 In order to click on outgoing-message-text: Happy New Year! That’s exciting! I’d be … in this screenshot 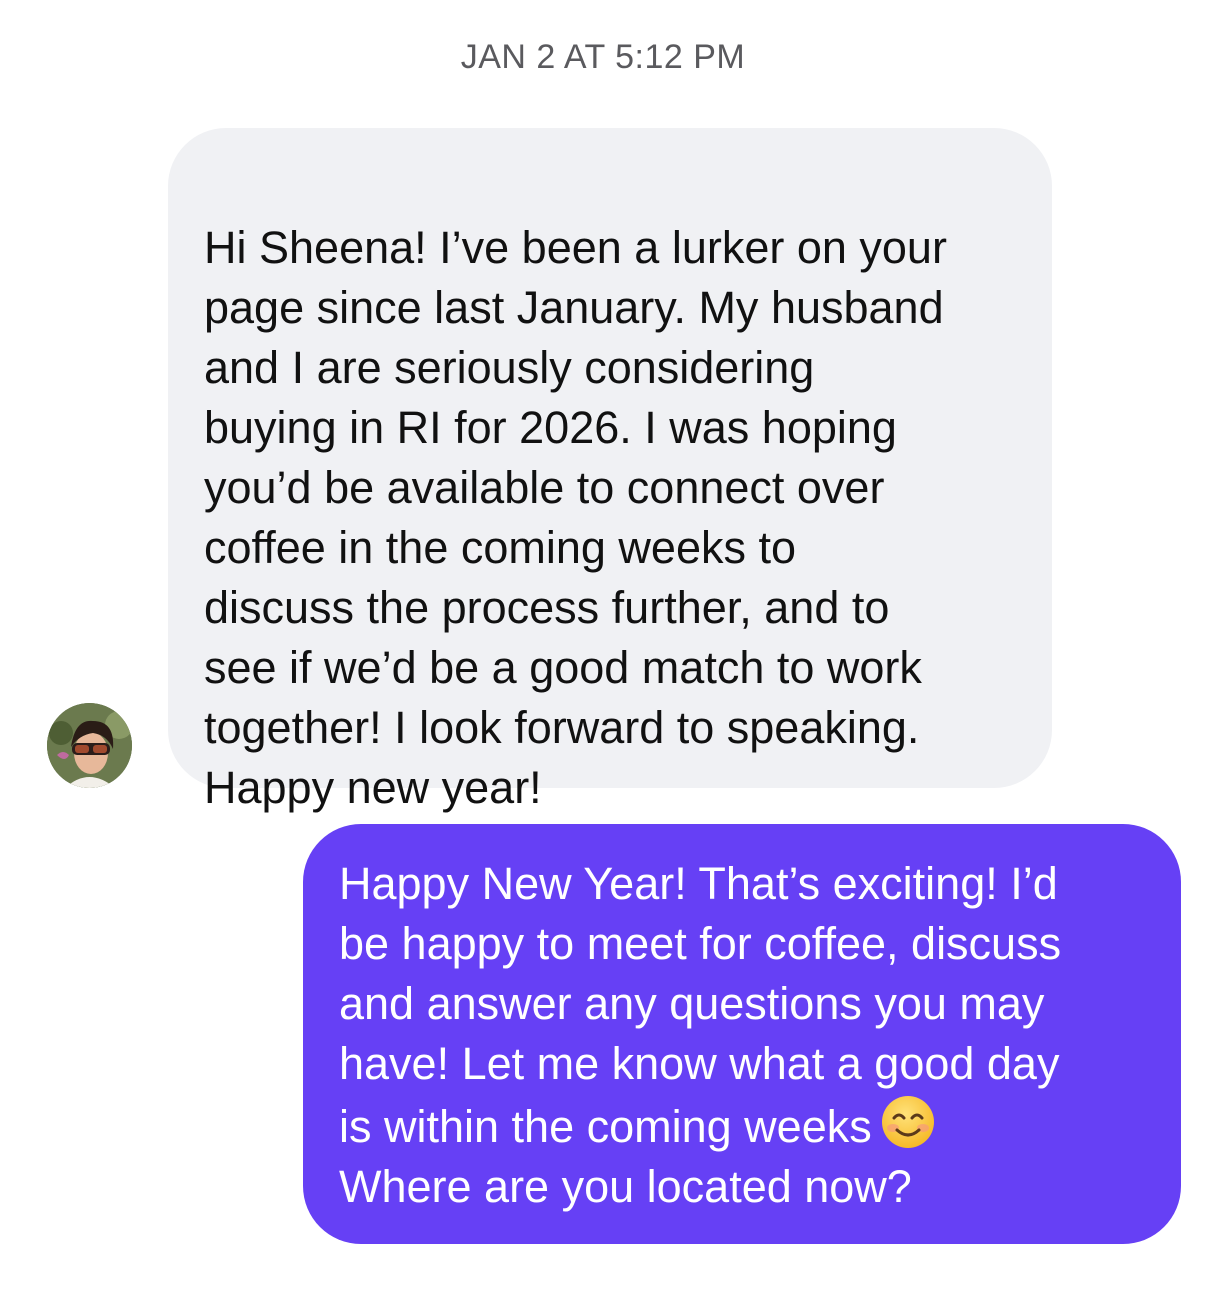, I will do `click(700, 1005)`.